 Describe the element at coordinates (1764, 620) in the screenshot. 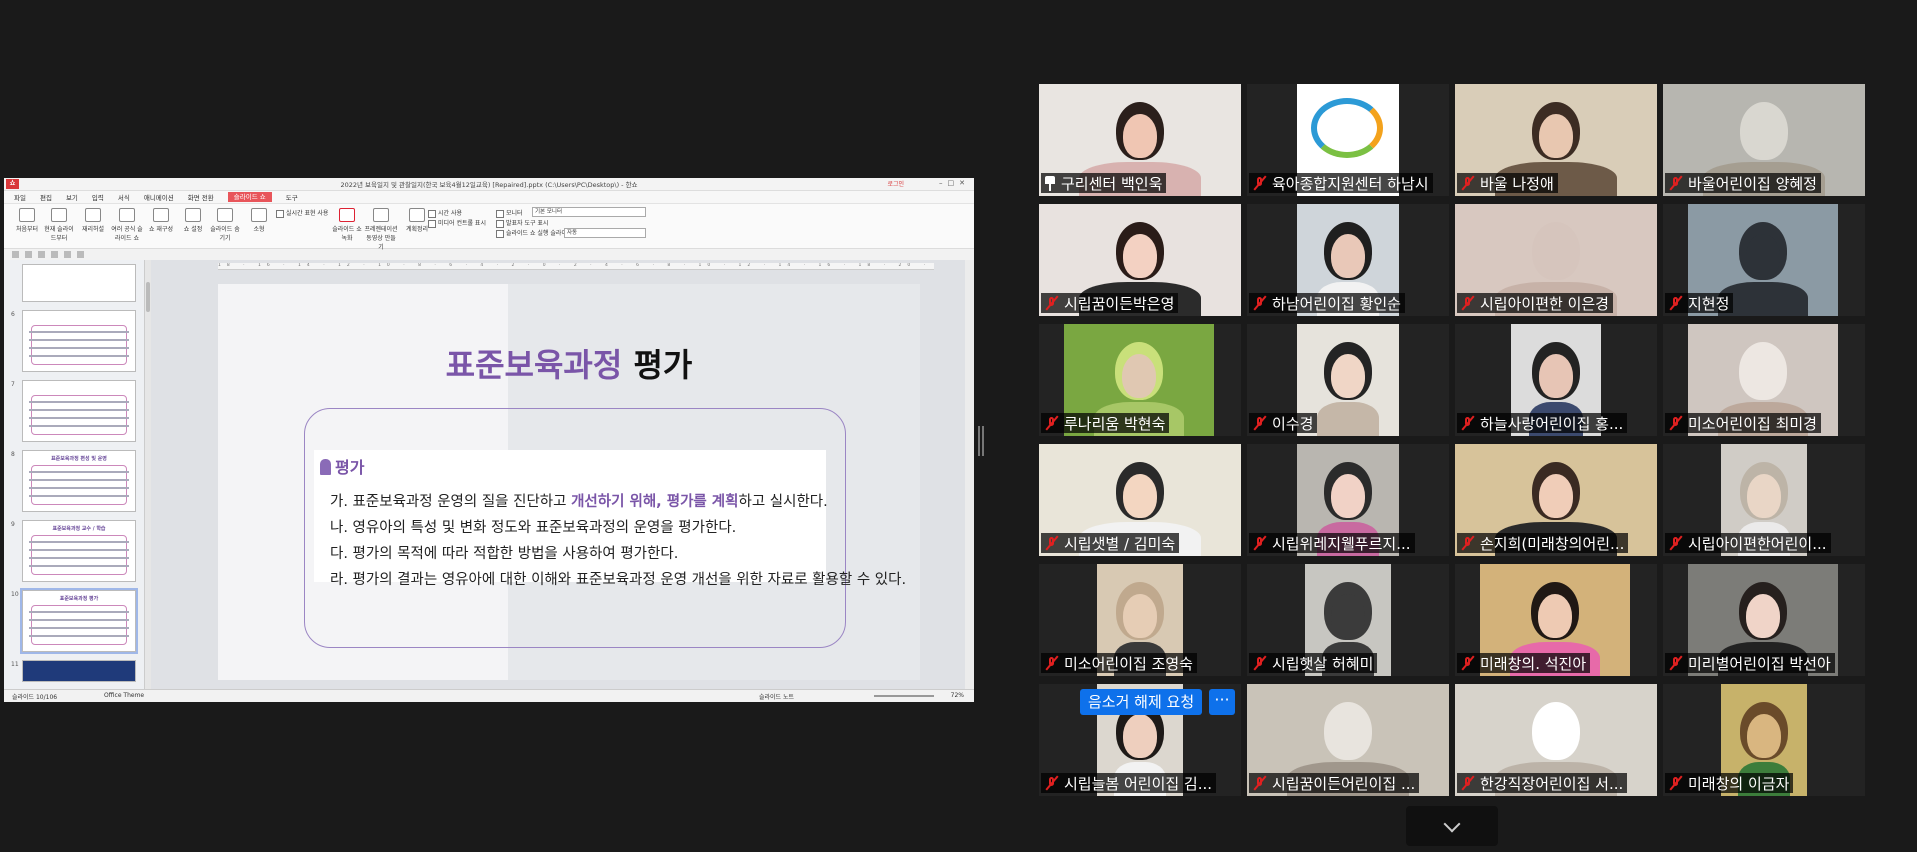

I see `participant-tile: 미리별어린이집 박선아` at that location.